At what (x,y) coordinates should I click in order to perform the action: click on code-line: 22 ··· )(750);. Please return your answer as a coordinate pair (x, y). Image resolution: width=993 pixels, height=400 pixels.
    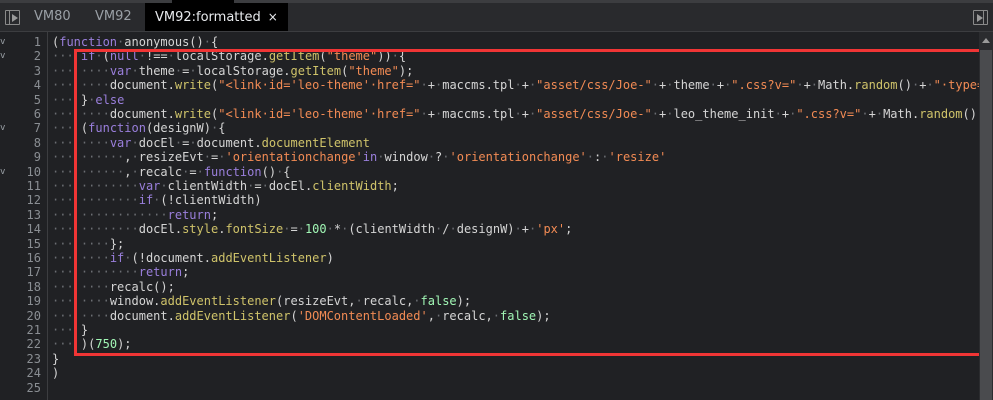
    Looking at the image, I should click on (489, 344).